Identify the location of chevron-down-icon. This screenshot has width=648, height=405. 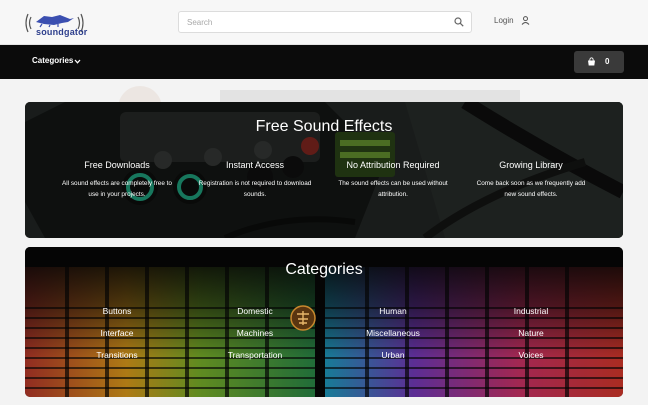
(77, 61).